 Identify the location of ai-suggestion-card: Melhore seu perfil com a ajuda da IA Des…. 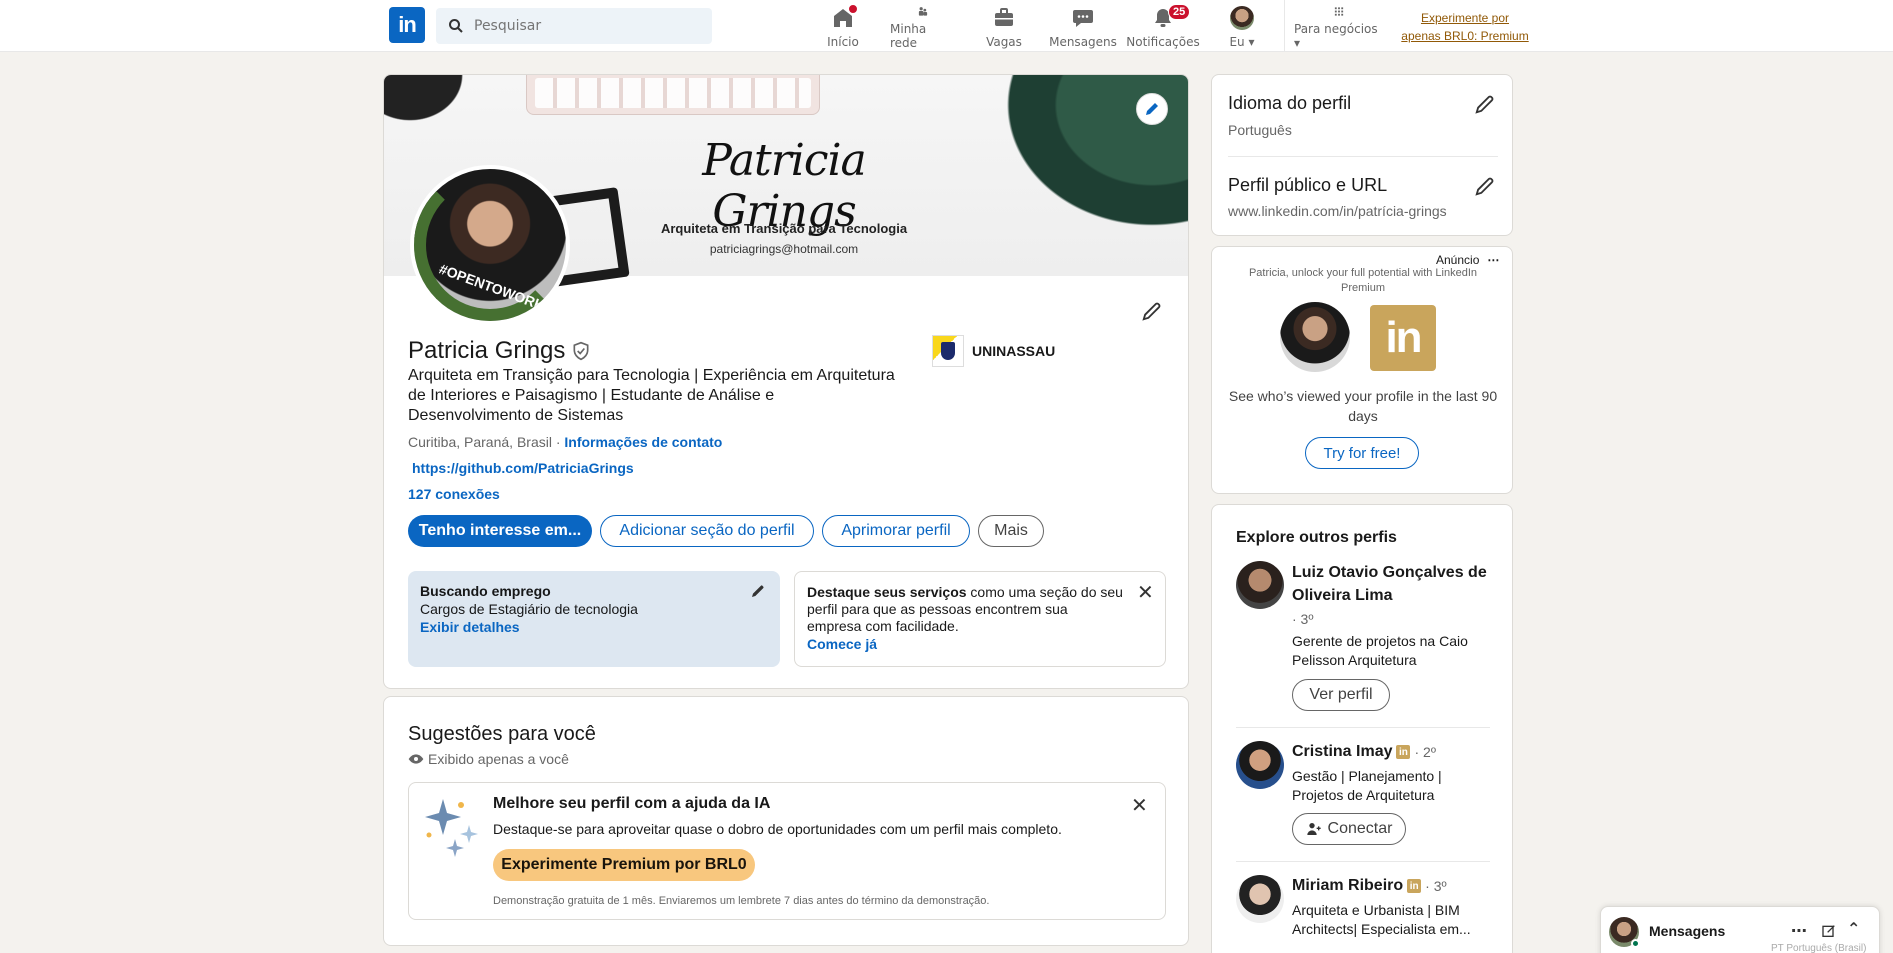
(787, 851).